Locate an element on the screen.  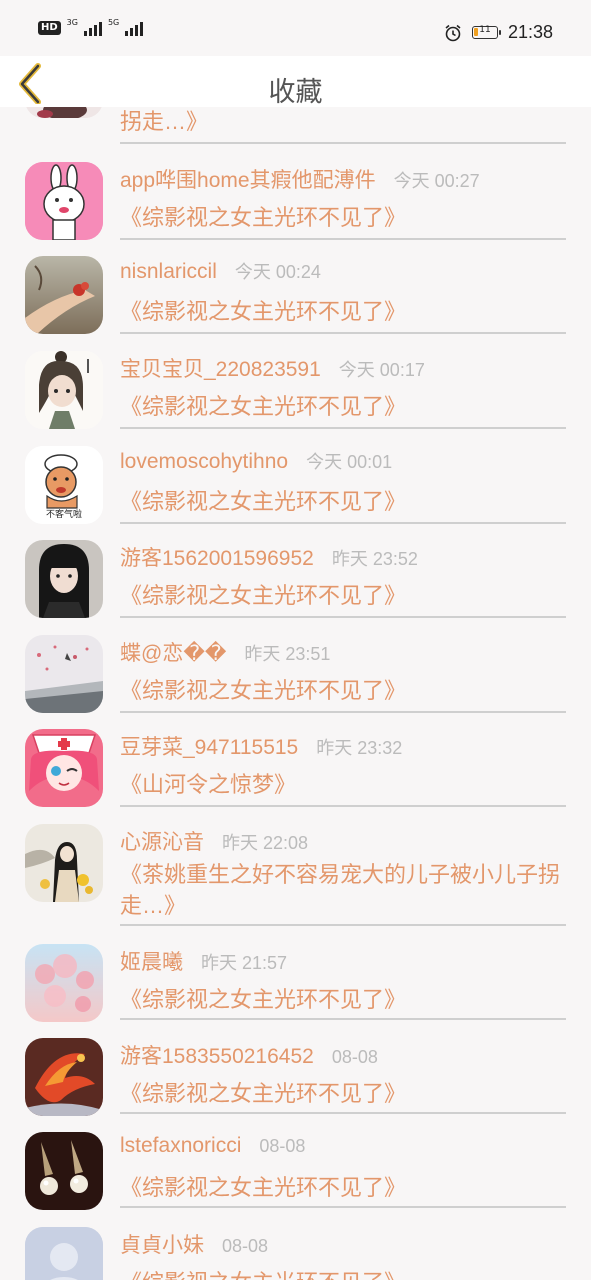
battery-level: 11 is located at coordinates (485, 30).